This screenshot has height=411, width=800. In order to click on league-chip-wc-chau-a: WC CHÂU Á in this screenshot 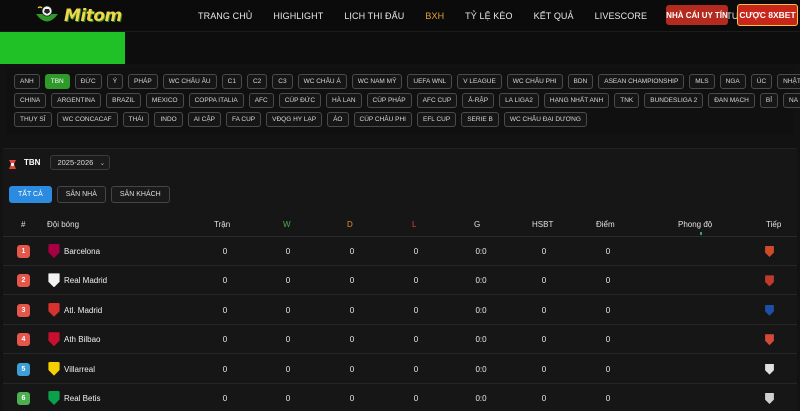, I will do `click(322, 81)`.